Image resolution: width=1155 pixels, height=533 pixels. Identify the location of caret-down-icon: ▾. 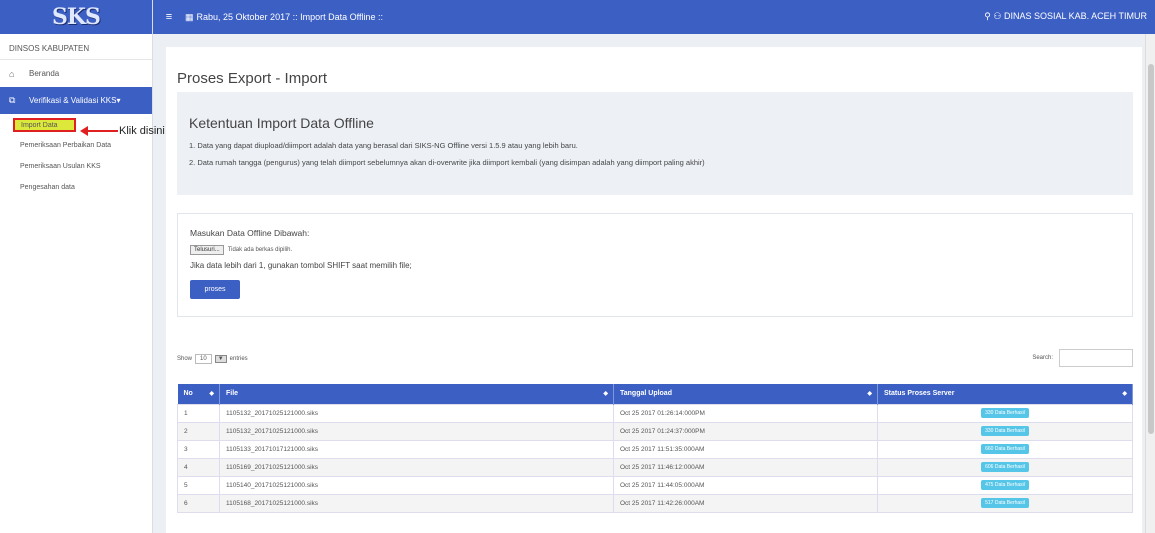
(118, 100).